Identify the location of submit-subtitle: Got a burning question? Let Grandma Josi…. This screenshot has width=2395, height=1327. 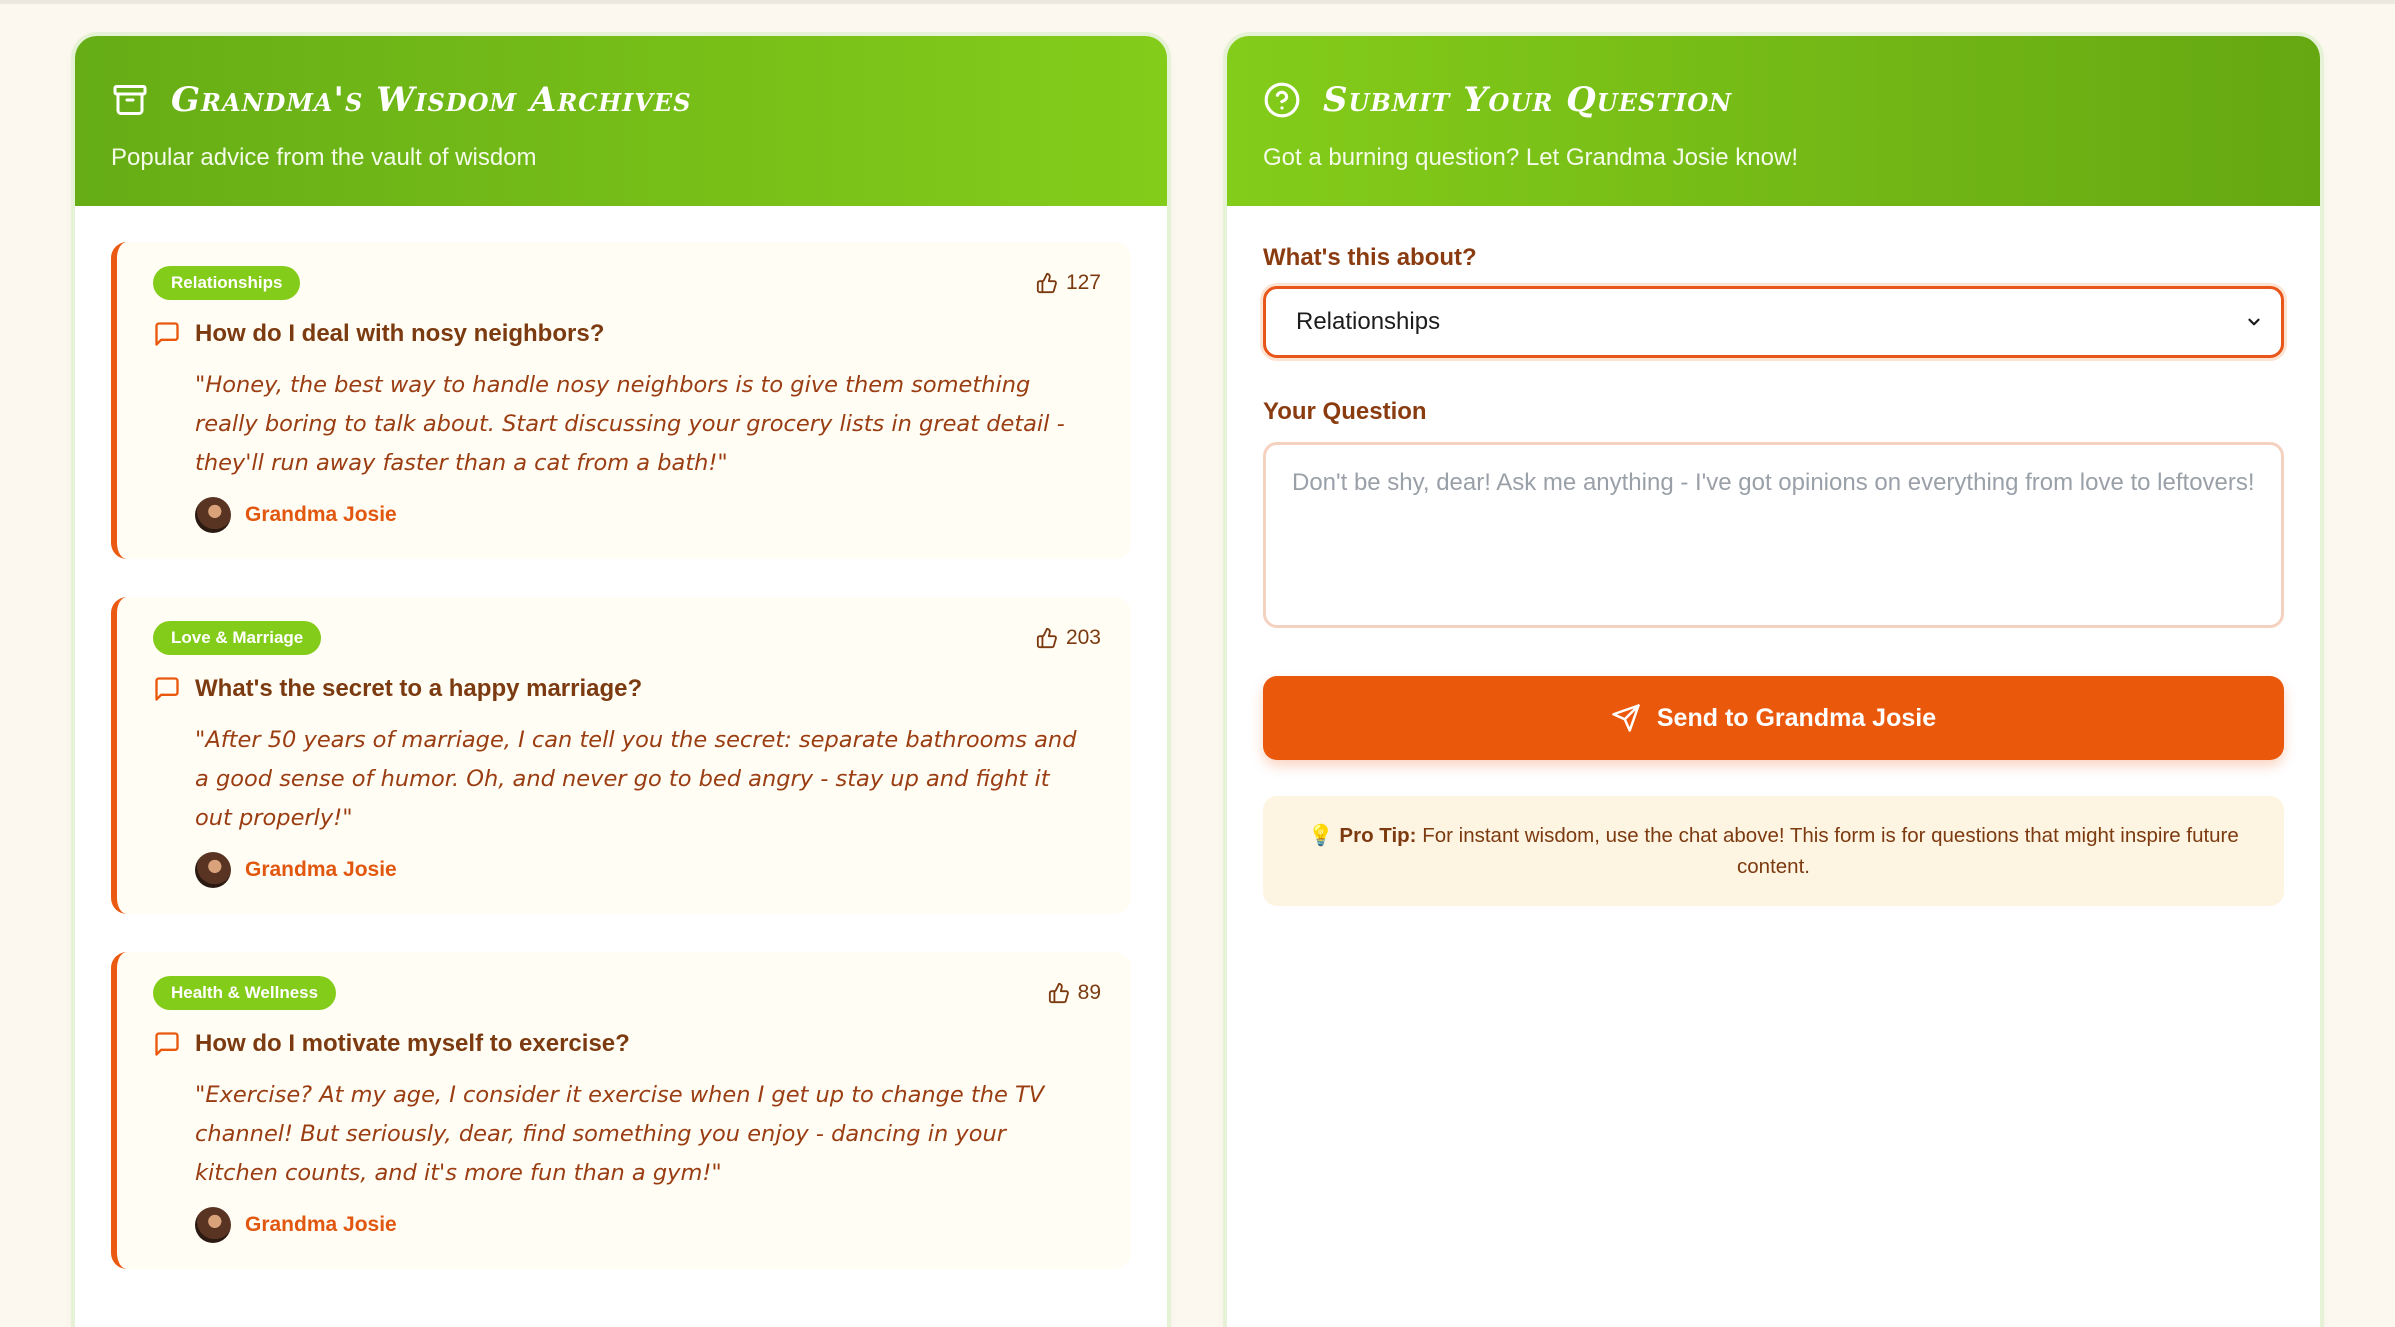
(1530, 157).